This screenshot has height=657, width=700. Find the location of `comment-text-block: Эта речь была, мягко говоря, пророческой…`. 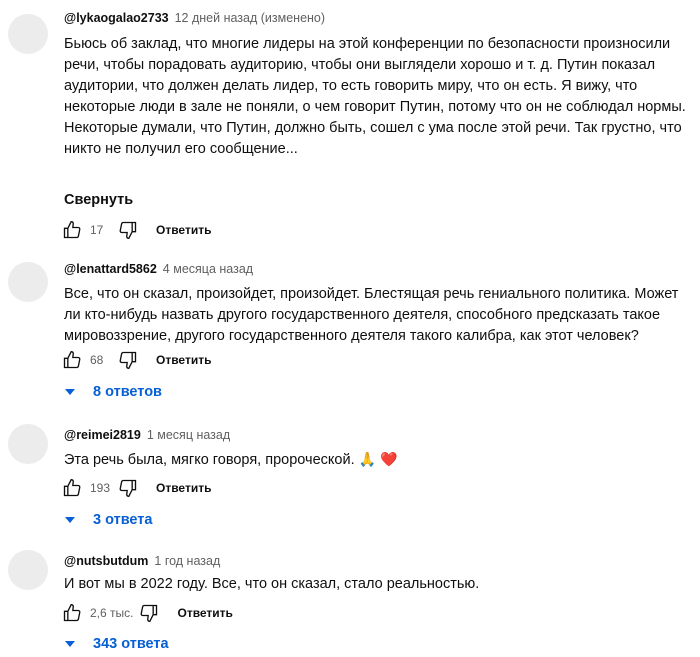

comment-text-block: Эта речь была, мягко говоря, пророческой… is located at coordinates (377, 460).